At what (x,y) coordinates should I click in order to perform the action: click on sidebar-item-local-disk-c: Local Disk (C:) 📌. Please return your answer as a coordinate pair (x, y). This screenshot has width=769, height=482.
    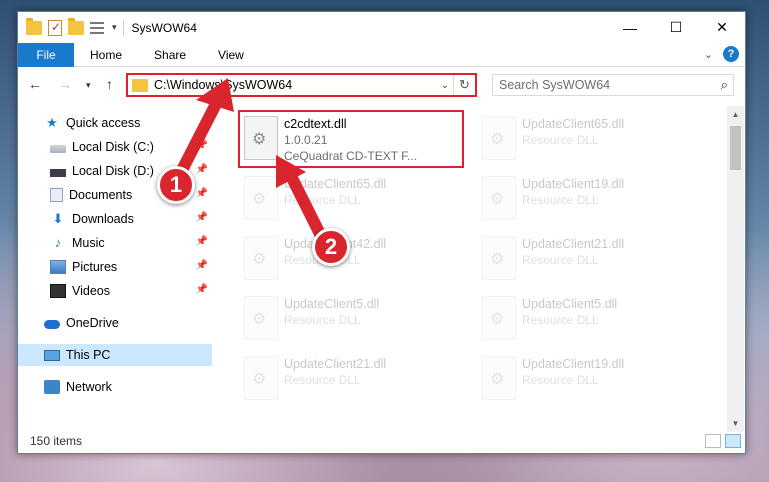
    Looking at the image, I should click on (115, 147).